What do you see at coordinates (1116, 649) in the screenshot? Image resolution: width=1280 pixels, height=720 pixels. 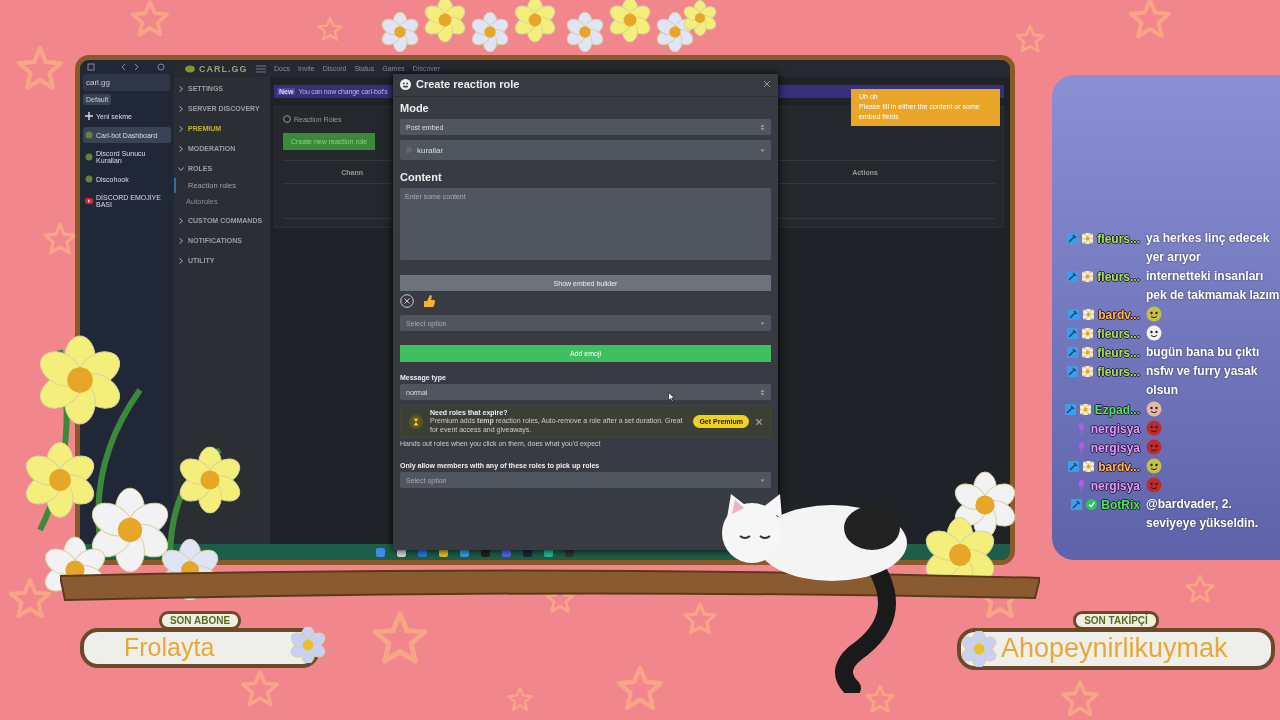 I see `name-plate: Ahopeynirlikuymak` at bounding box center [1116, 649].